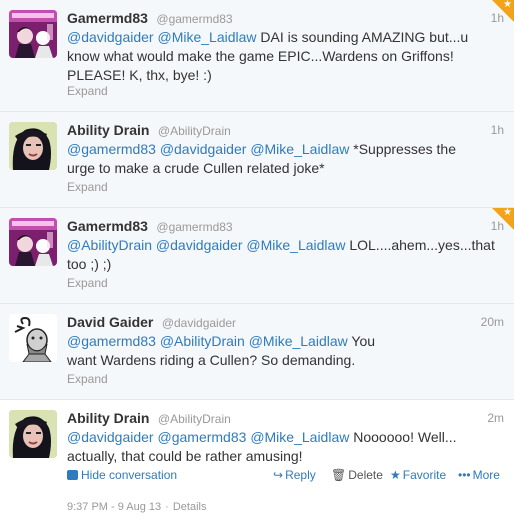  Describe the element at coordinates (285, 131) in the screenshot. I see `tweet-header: Ability Drain @AbilityDrain 1h` at that location.